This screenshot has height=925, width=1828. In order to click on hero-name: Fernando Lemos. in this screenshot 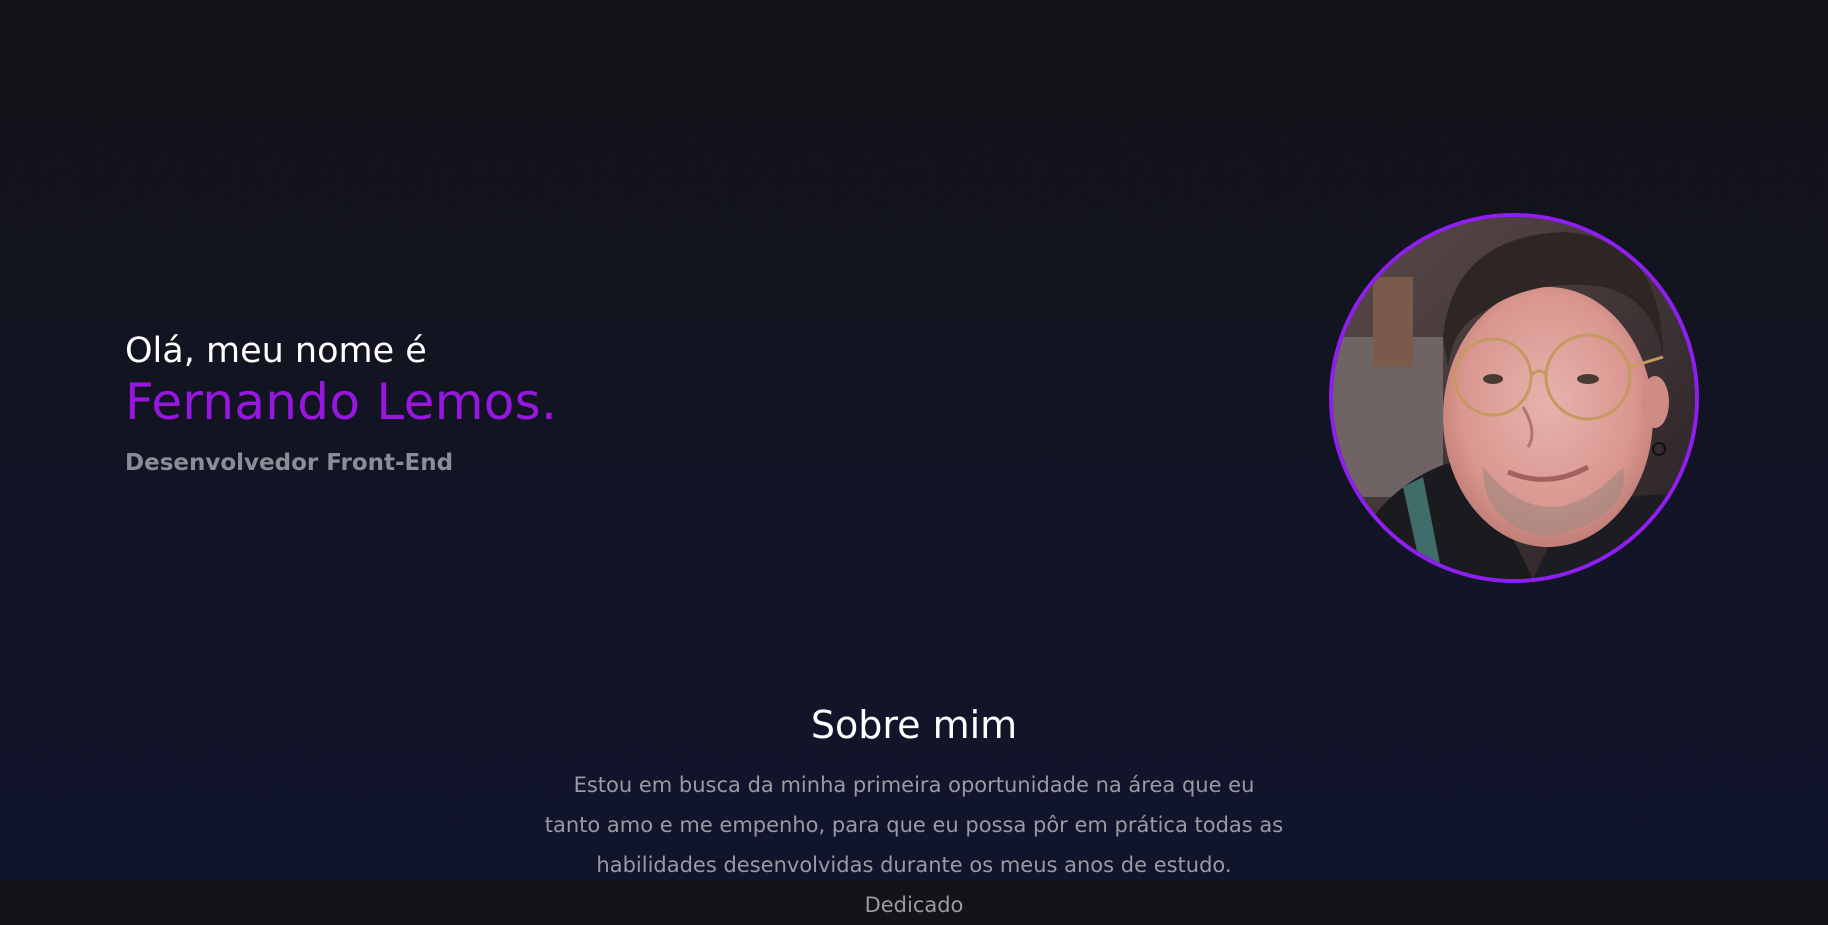, I will do `click(341, 402)`.